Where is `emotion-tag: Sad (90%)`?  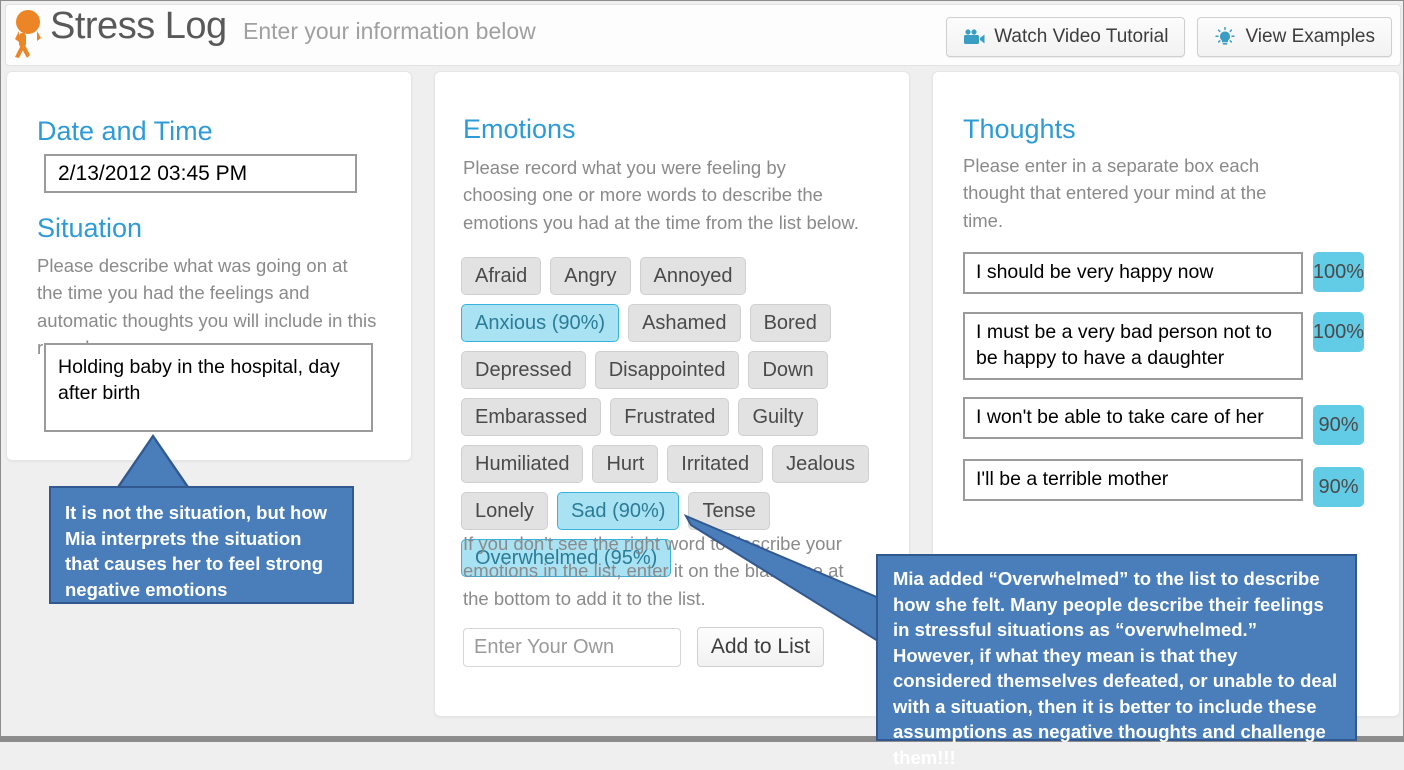 emotion-tag: Sad (90%) is located at coordinates (618, 511).